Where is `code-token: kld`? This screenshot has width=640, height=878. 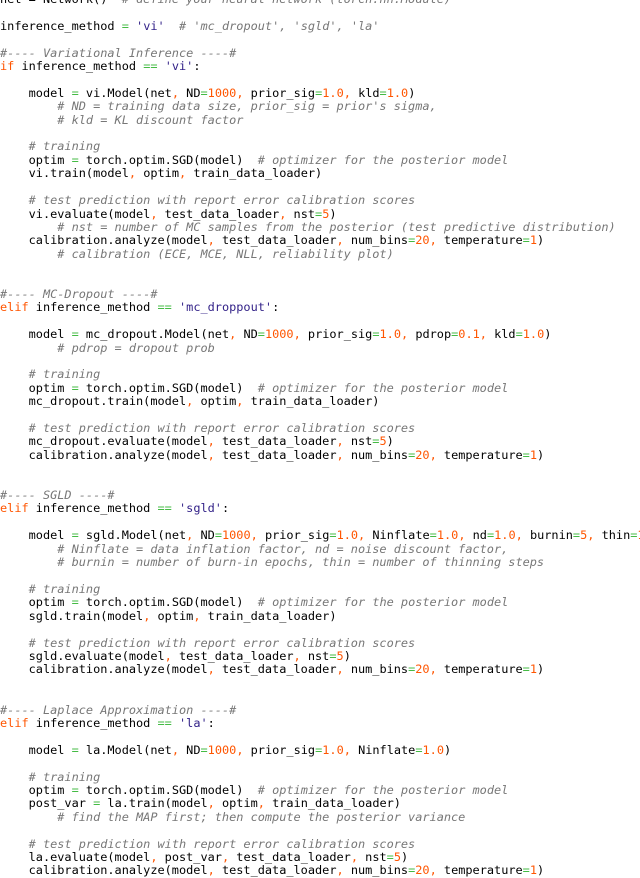
code-token: kld is located at coordinates (365, 92).